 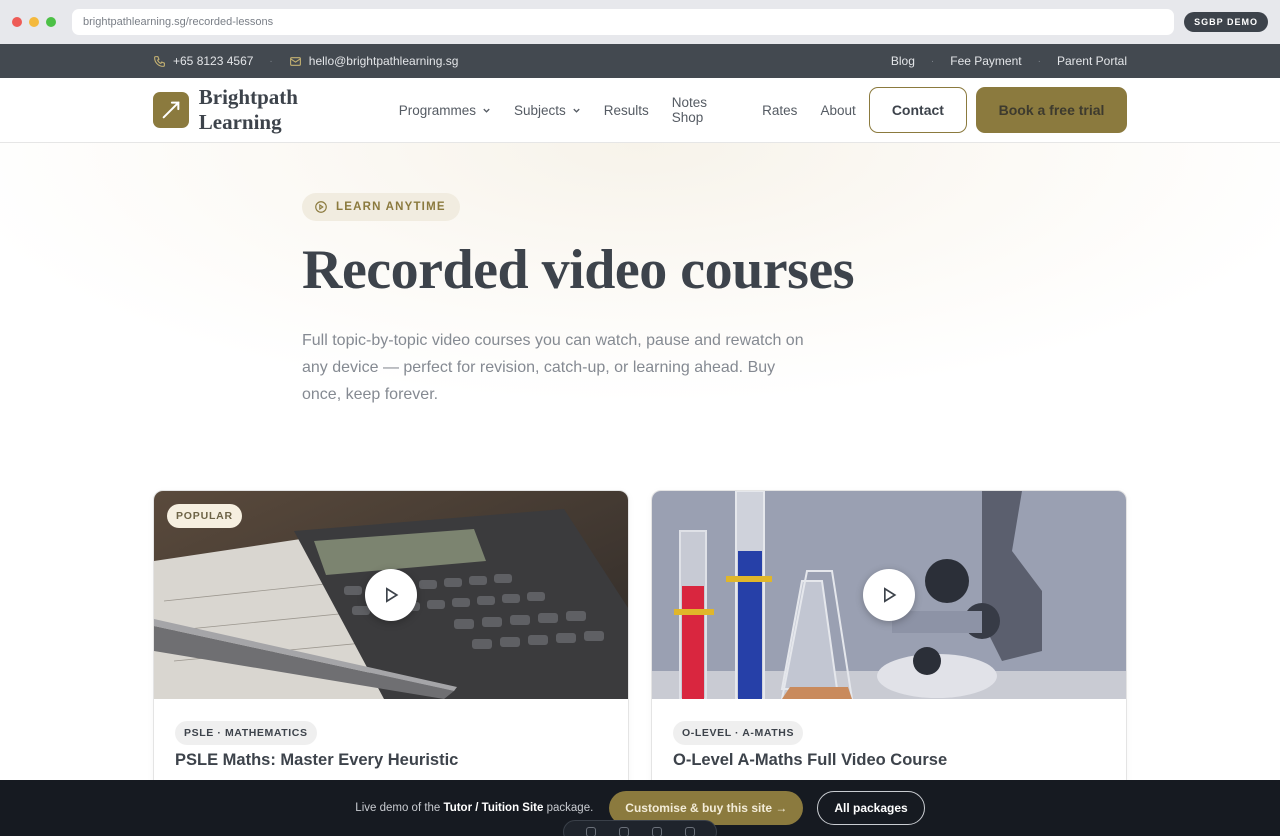 What do you see at coordinates (810, 760) in the screenshot?
I see `course-title: O-Level A-Maths Full Video Course` at bounding box center [810, 760].